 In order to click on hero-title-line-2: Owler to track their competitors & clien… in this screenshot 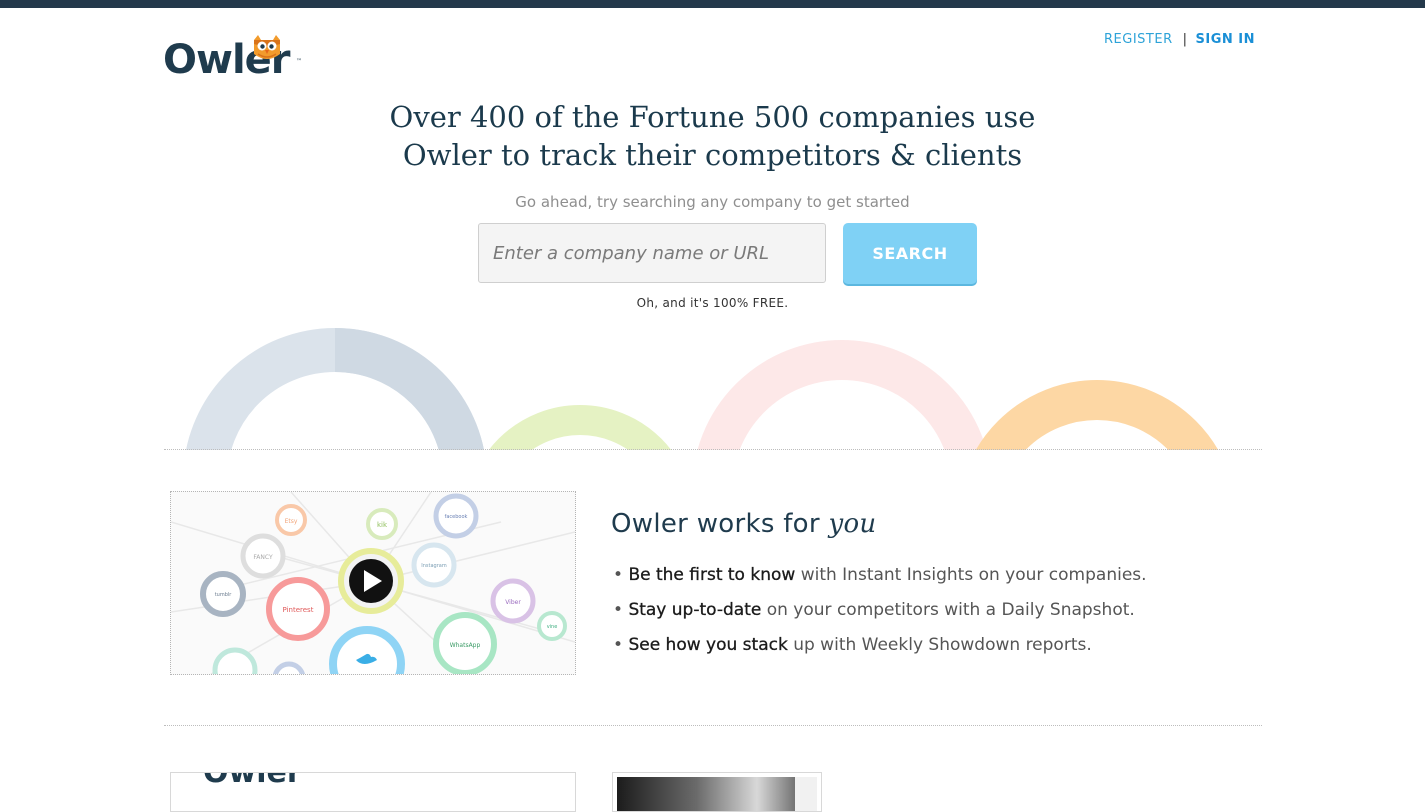, I will do `click(712, 155)`.